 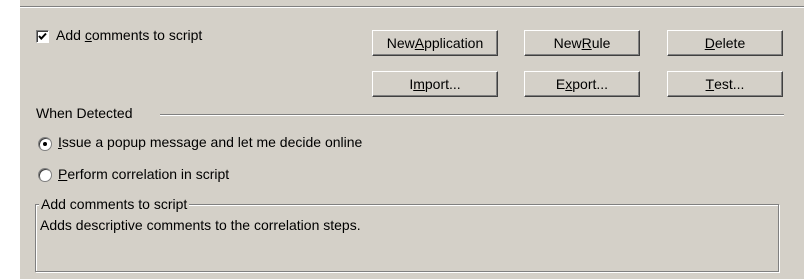 What do you see at coordinates (725, 43) in the screenshot?
I see `delete-button: Delete` at bounding box center [725, 43].